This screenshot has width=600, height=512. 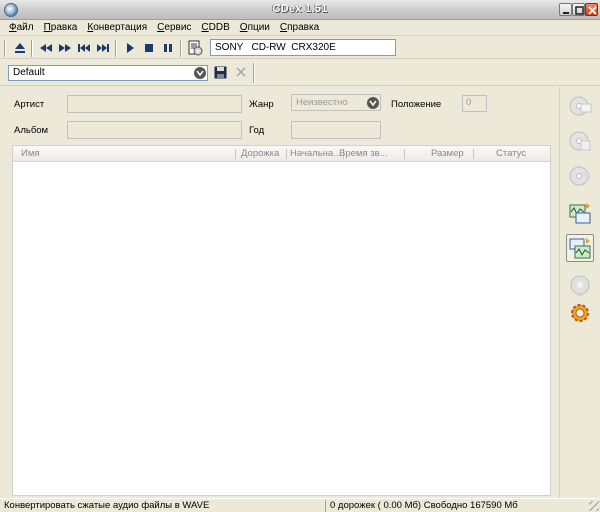 I want to click on convert-compressed-to-wav-button, so click(x=580, y=248).